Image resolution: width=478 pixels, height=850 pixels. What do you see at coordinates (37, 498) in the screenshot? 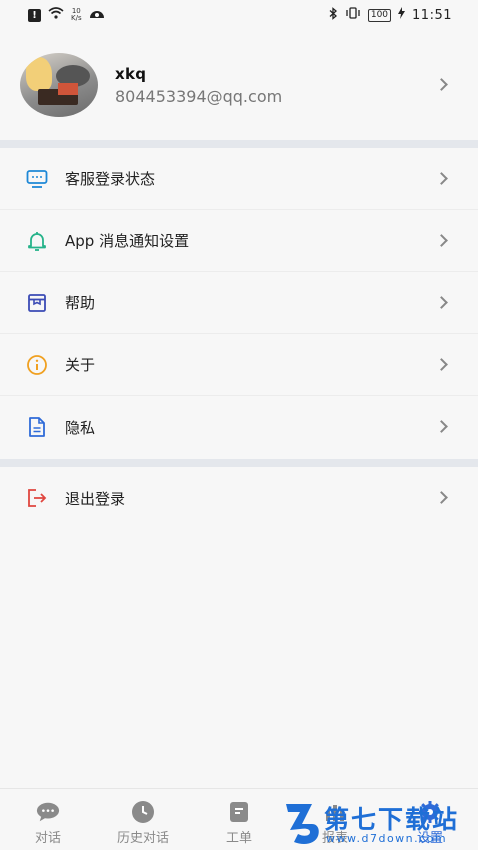
I see `logout-icon` at bounding box center [37, 498].